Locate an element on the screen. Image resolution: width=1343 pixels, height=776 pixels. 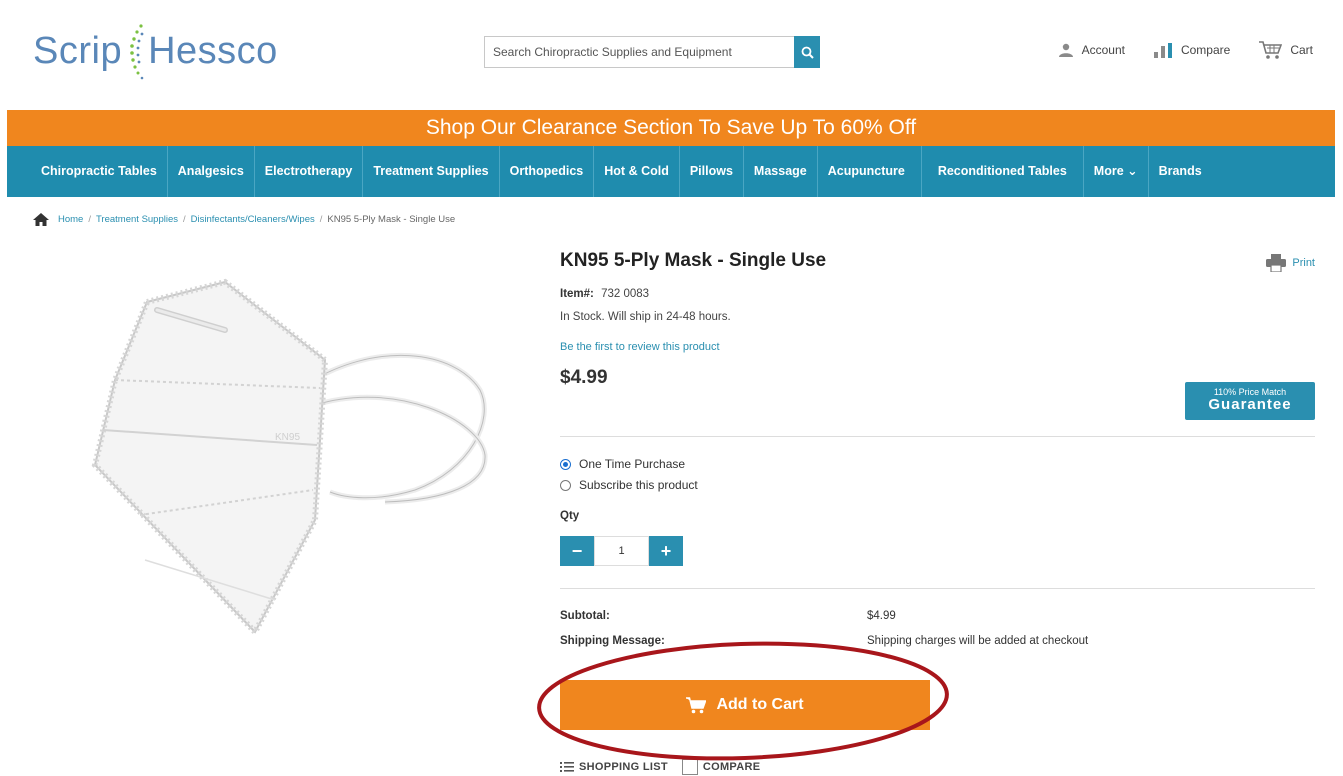
compare-checkbox-label: COMPARE is located at coordinates (731, 767).